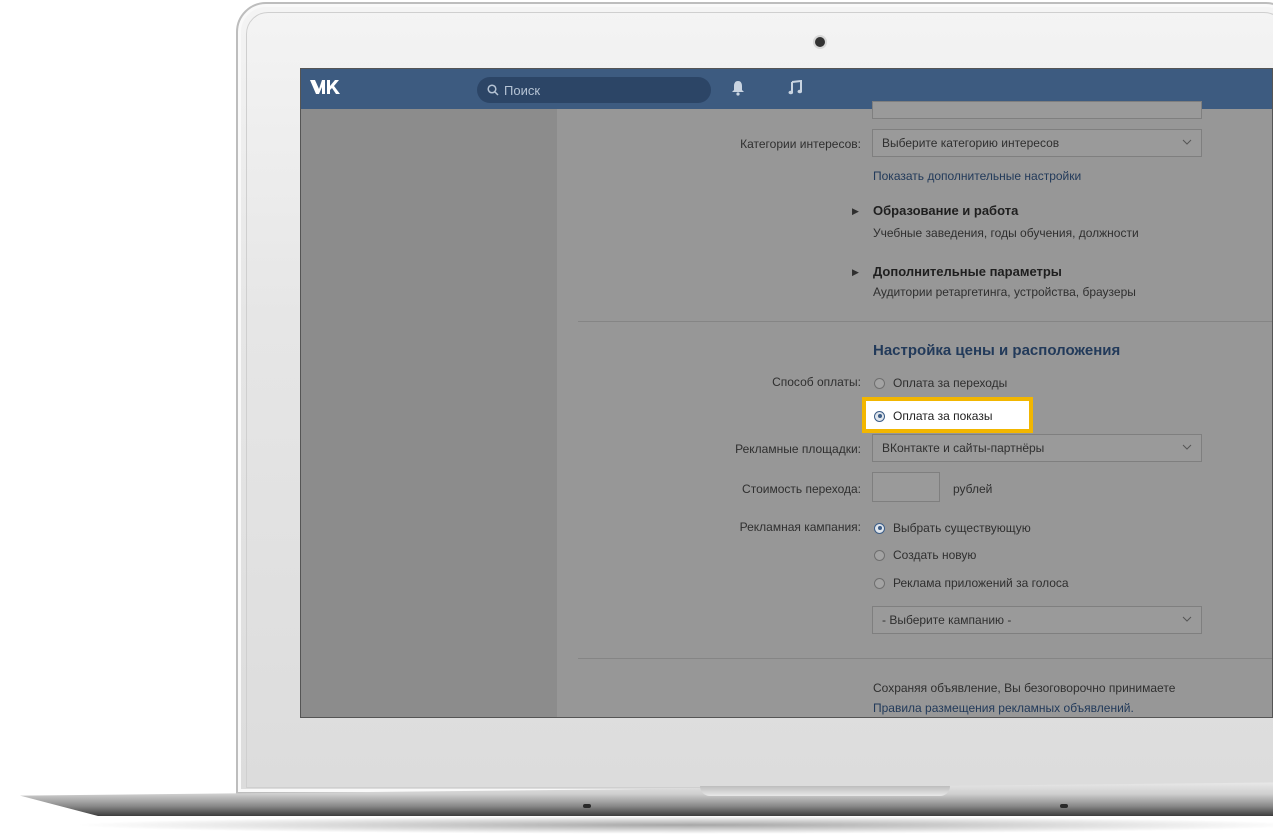 The image size is (1273, 838). I want to click on ad-campaign-label: Рекламная кампания:, so click(800, 527).